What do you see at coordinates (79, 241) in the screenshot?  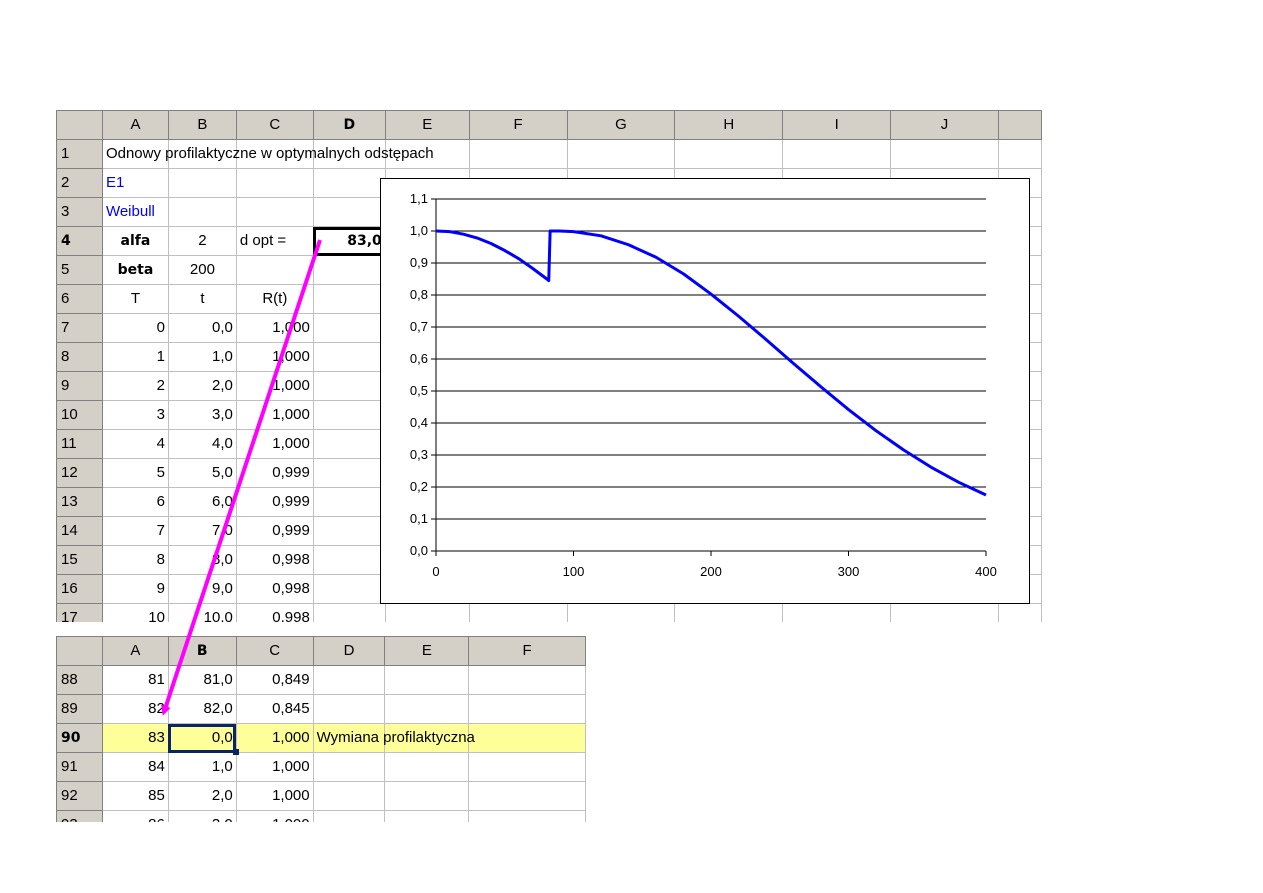 I see `row-header-4: 4` at bounding box center [79, 241].